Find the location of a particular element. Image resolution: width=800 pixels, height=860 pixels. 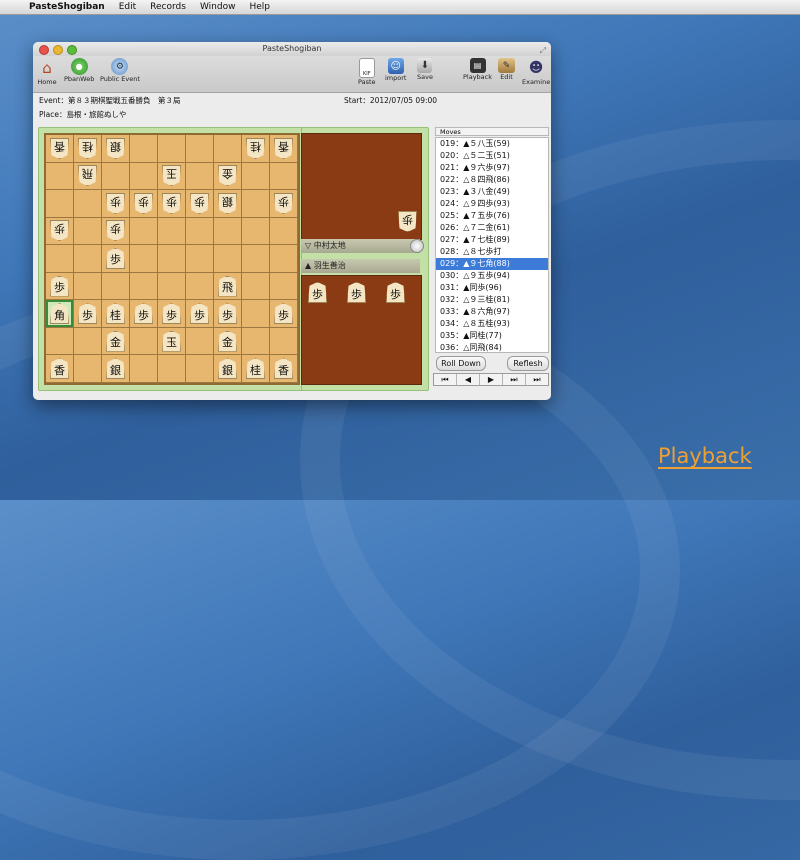

move-item: 024：△９四歩(93) is located at coordinates (492, 204).